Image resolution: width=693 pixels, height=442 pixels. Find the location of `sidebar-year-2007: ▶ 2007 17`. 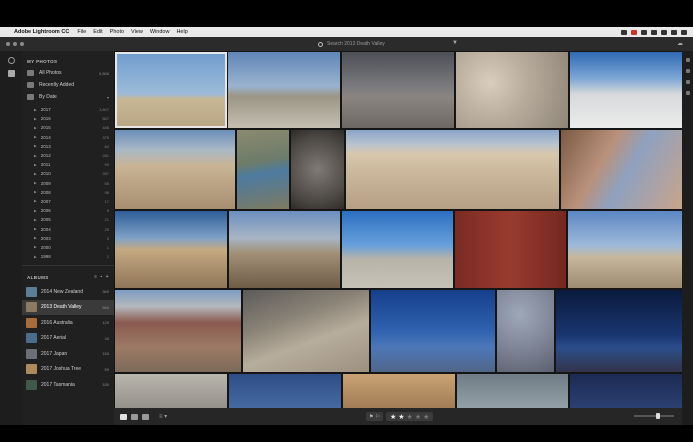

sidebar-year-2007: ▶ 2007 17 is located at coordinates (68, 201).